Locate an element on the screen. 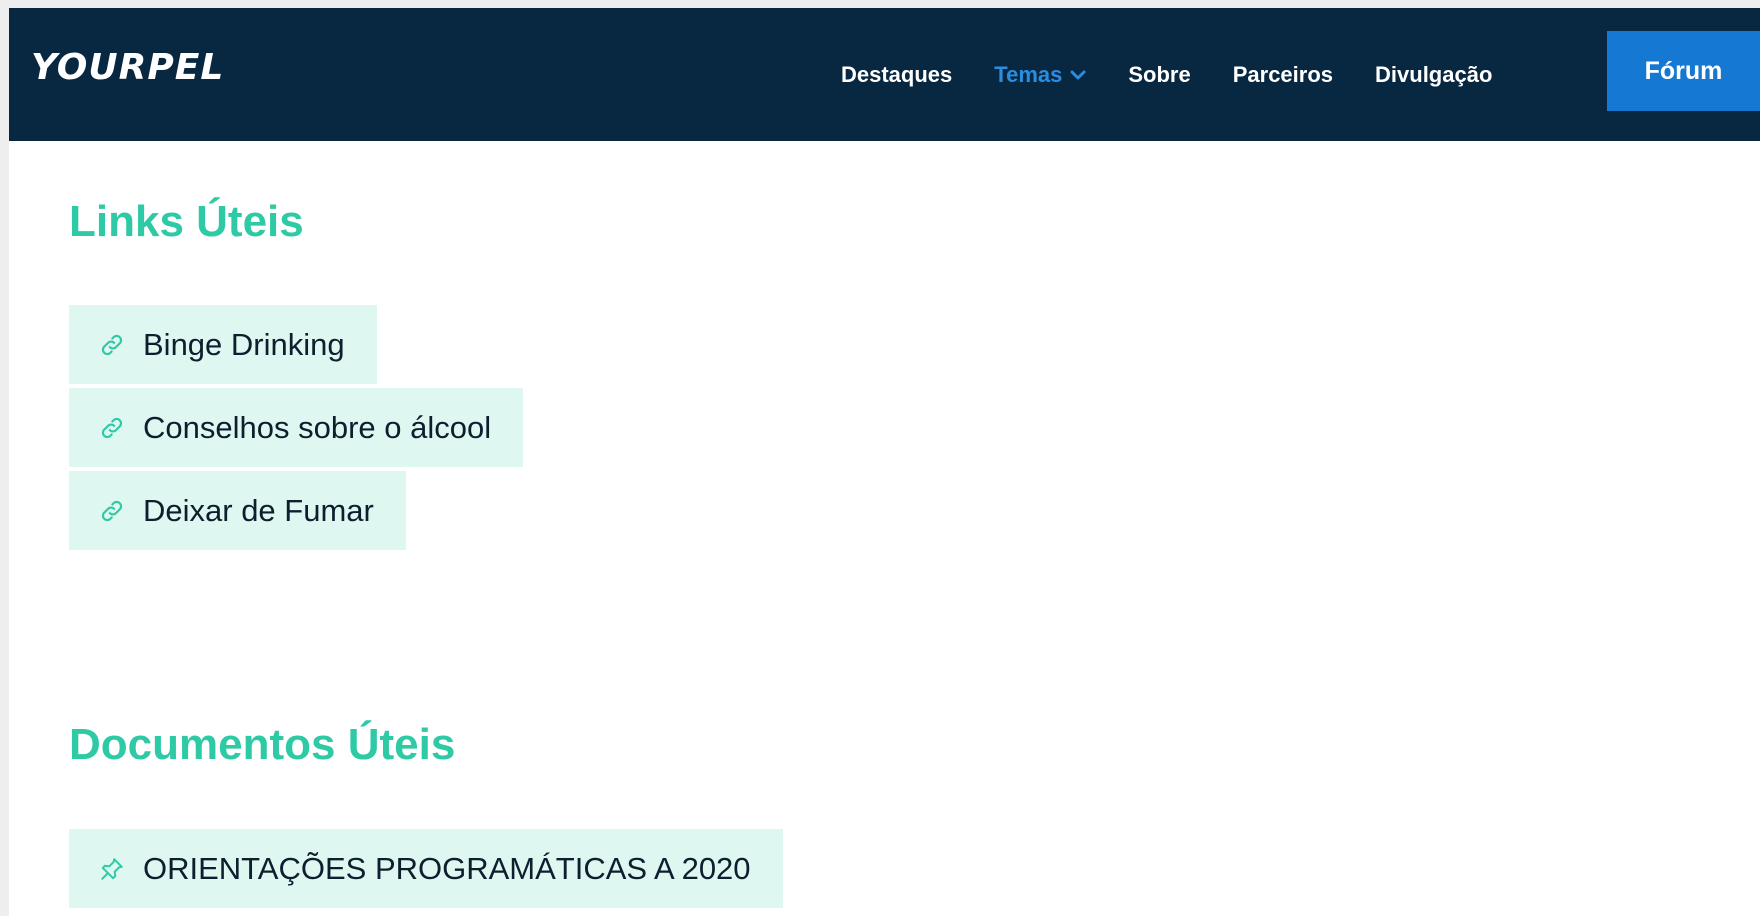 Image resolution: width=1760 pixels, height=916 pixels. chevron-down-icon is located at coordinates (1078, 74).